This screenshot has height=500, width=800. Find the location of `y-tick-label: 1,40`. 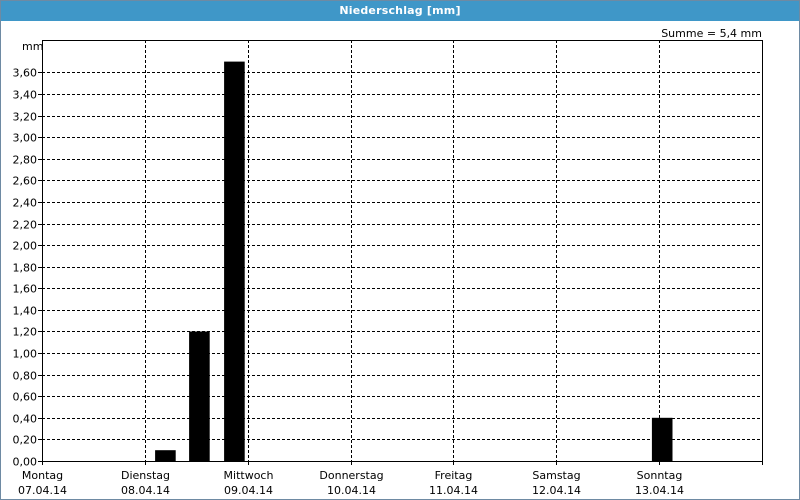

y-tick-label: 1,40 is located at coordinates (25, 311).